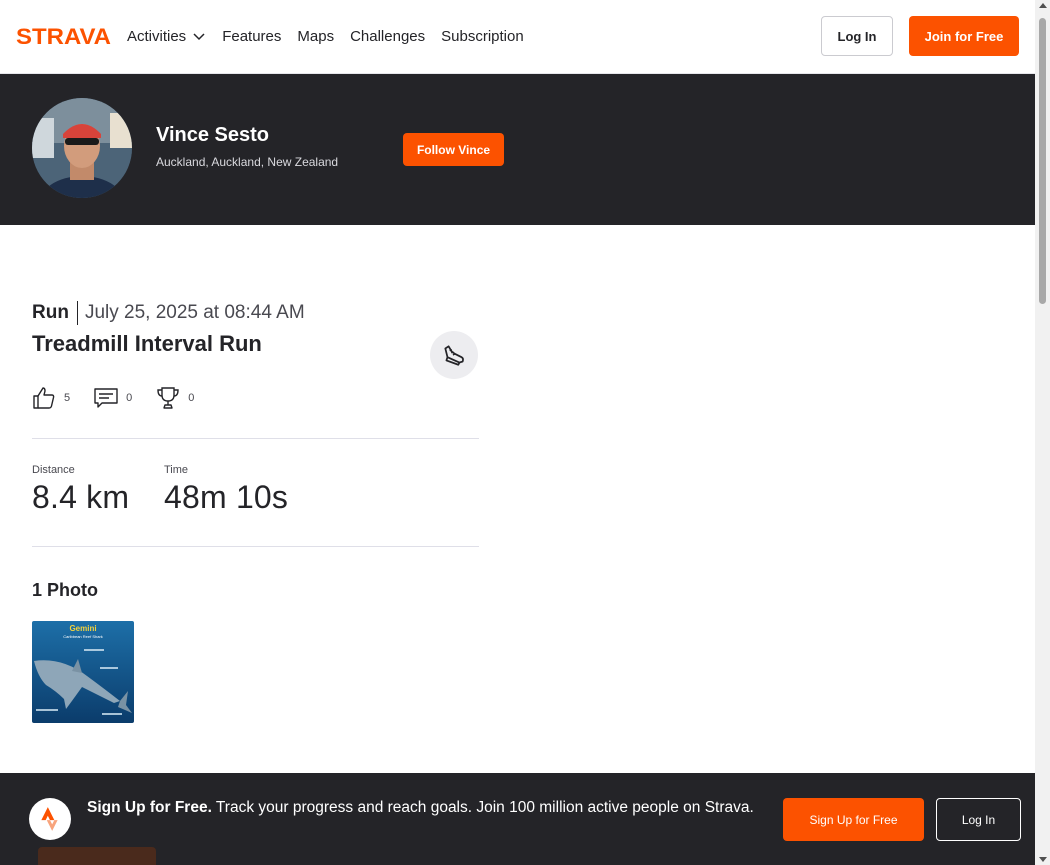 The image size is (1050, 865). I want to click on comments-count: 0, so click(129, 398).